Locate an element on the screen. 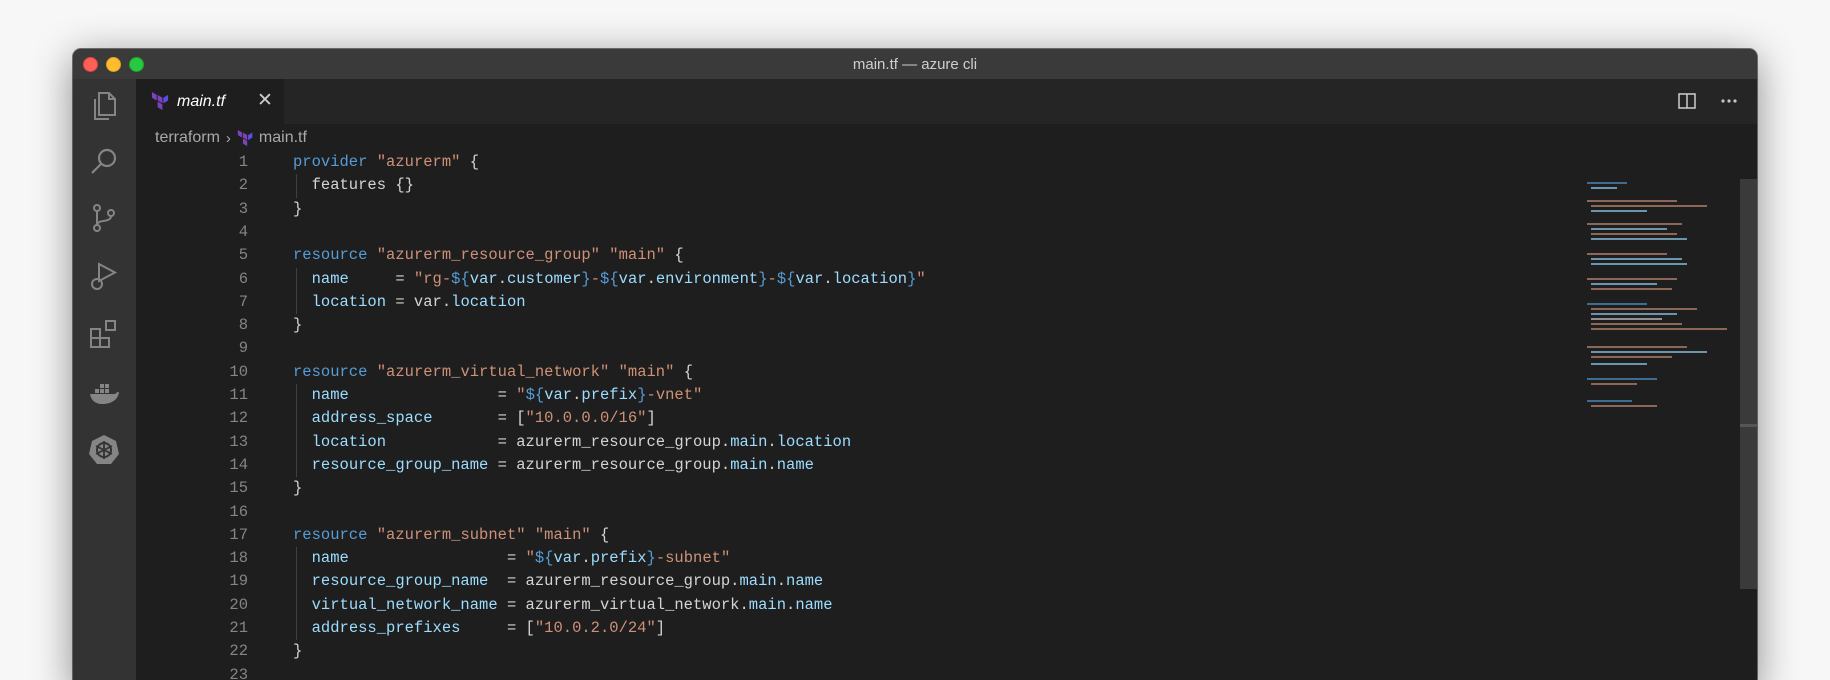  window-controls is located at coordinates (113, 64).